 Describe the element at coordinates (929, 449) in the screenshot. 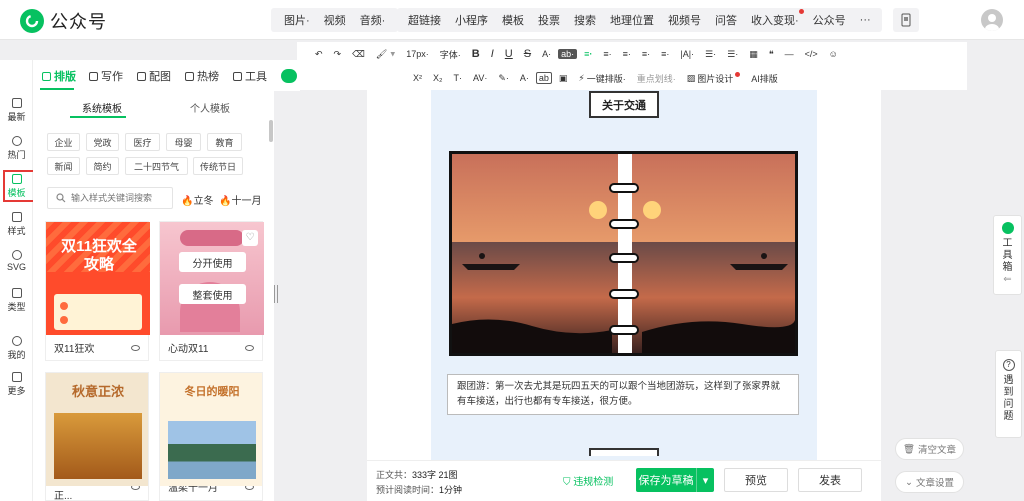

I see `clear-article-button: 🗑 清空文章` at that location.